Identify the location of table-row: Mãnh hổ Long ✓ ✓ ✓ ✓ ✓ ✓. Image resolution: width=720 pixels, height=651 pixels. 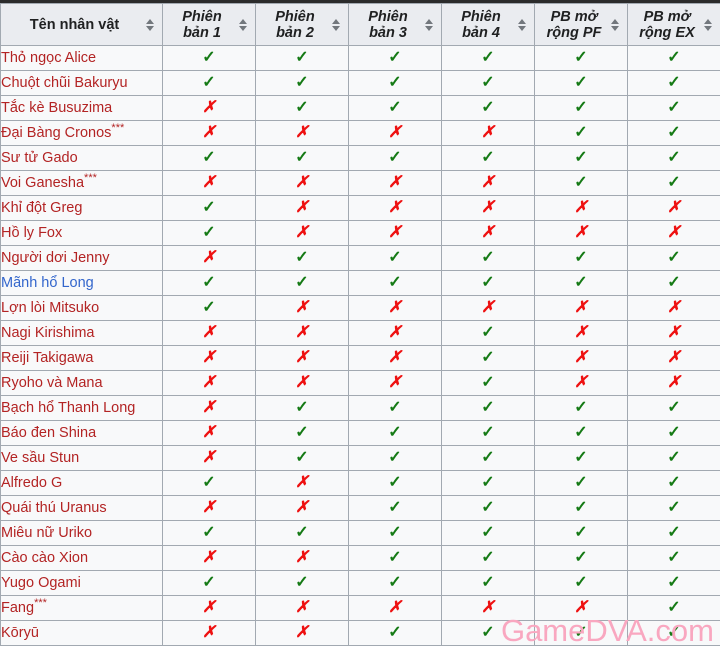
(360, 283).